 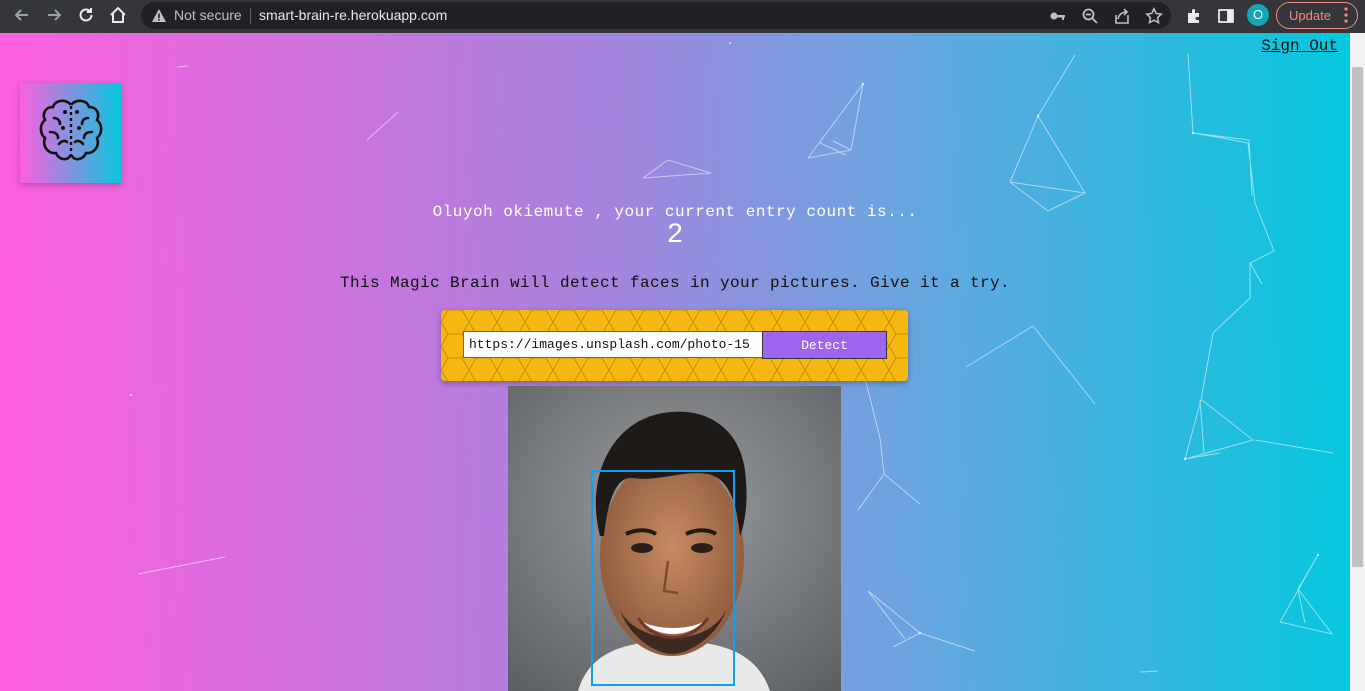 I want to click on more-vert-icon, so click(x=1346, y=15).